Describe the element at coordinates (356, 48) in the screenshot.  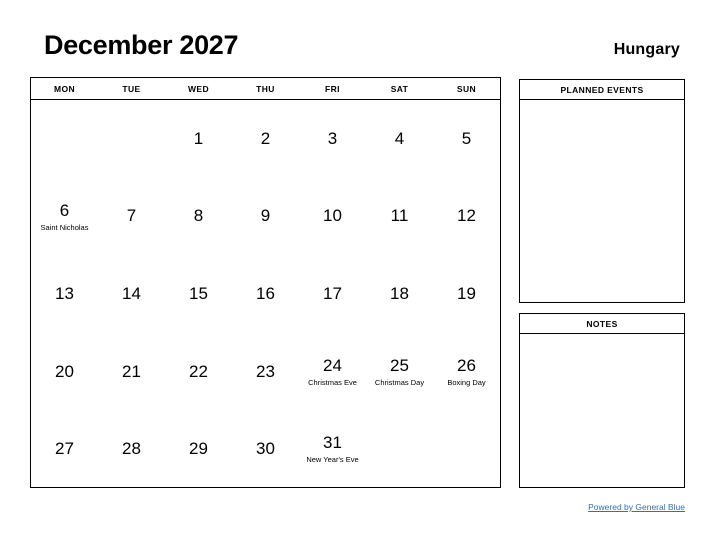
I see `page-header: December 2027 Hungary` at that location.